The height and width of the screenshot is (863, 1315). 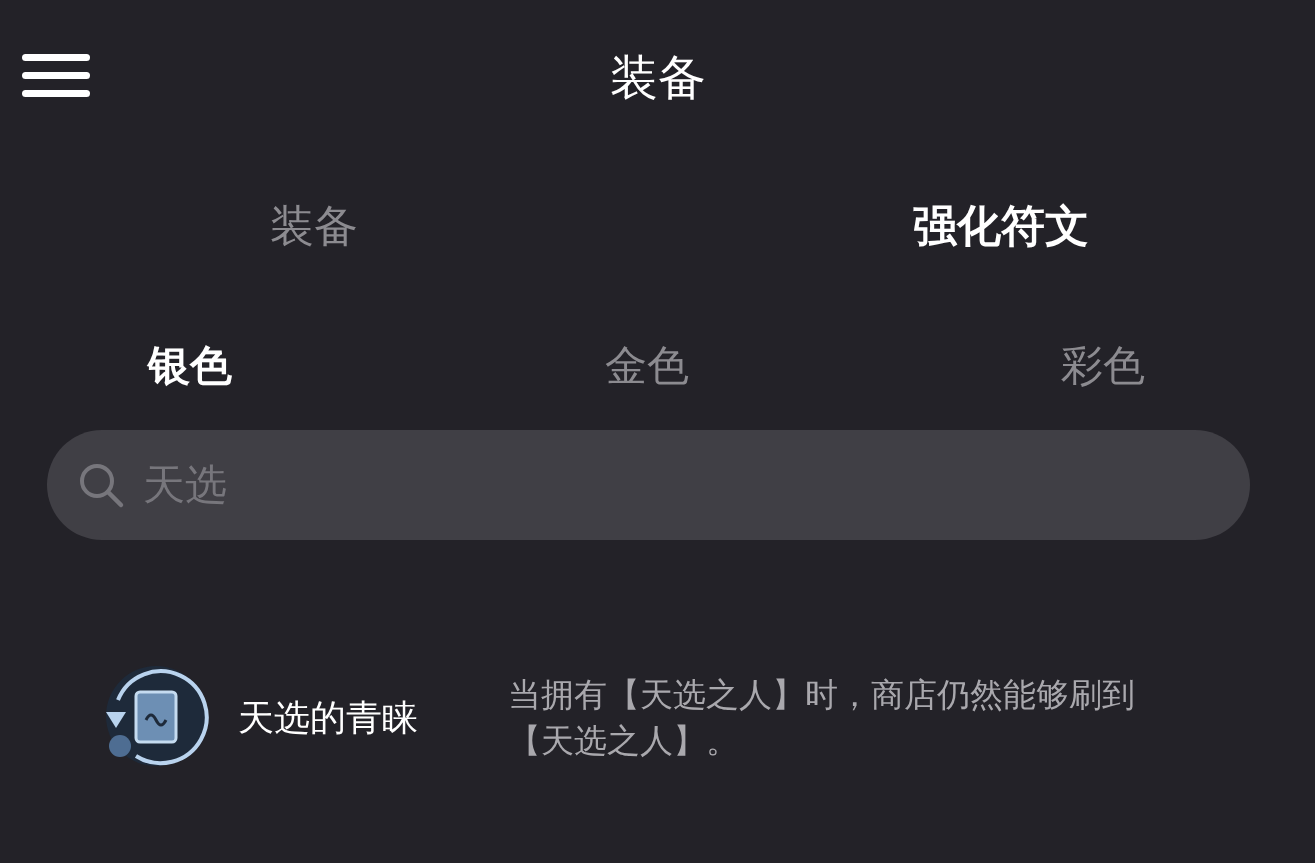 What do you see at coordinates (657, 77) in the screenshot?
I see `page-title: 装备` at bounding box center [657, 77].